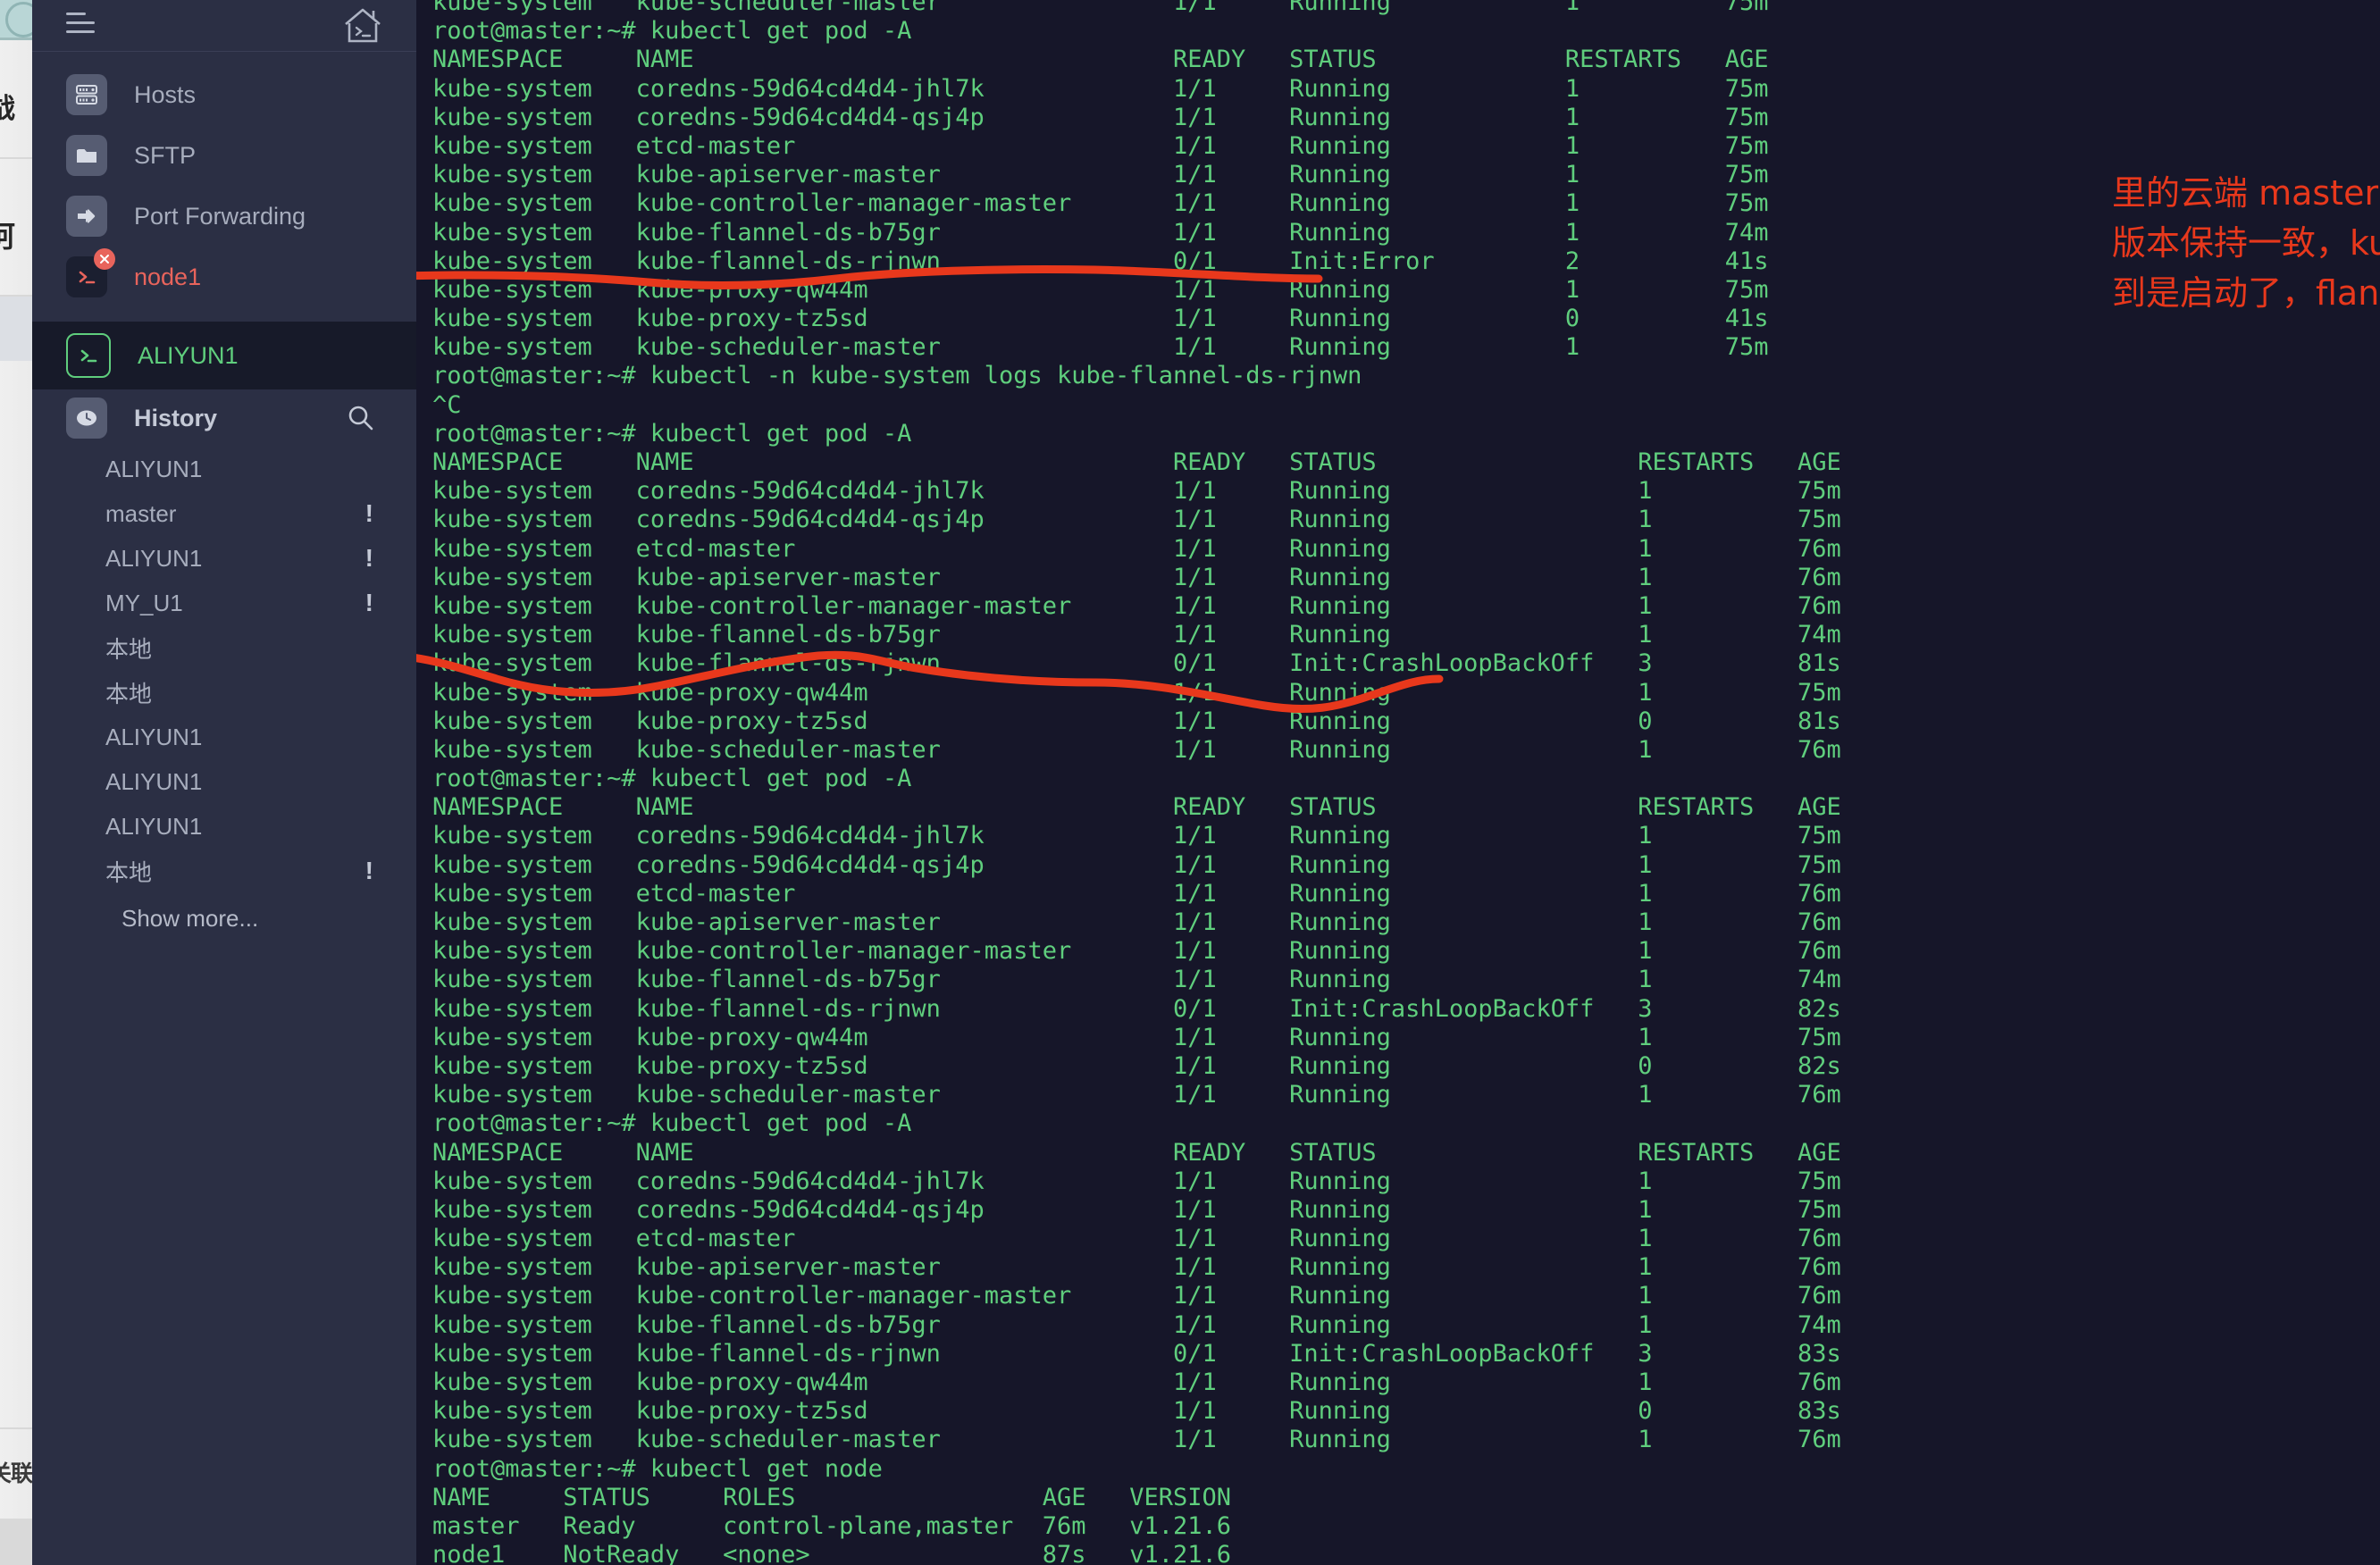  Describe the element at coordinates (224, 603) in the screenshot. I see `history-list-item: MY_U1!` at that location.